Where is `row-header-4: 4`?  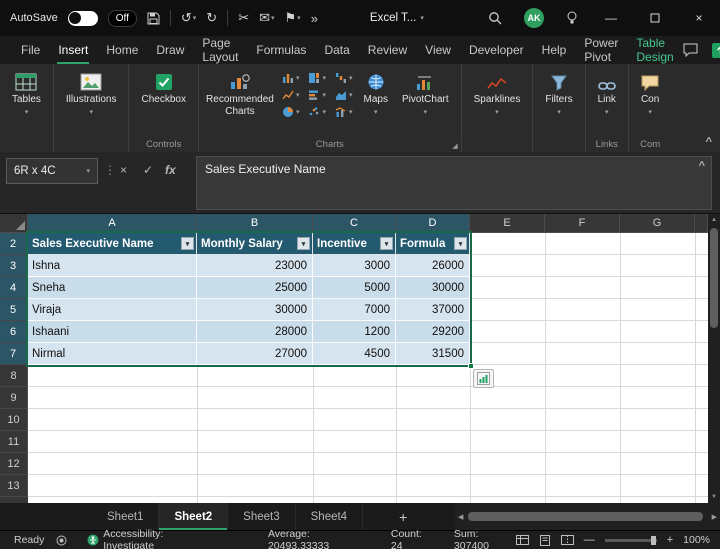
row-header-4: 4 is located at coordinates (14, 288).